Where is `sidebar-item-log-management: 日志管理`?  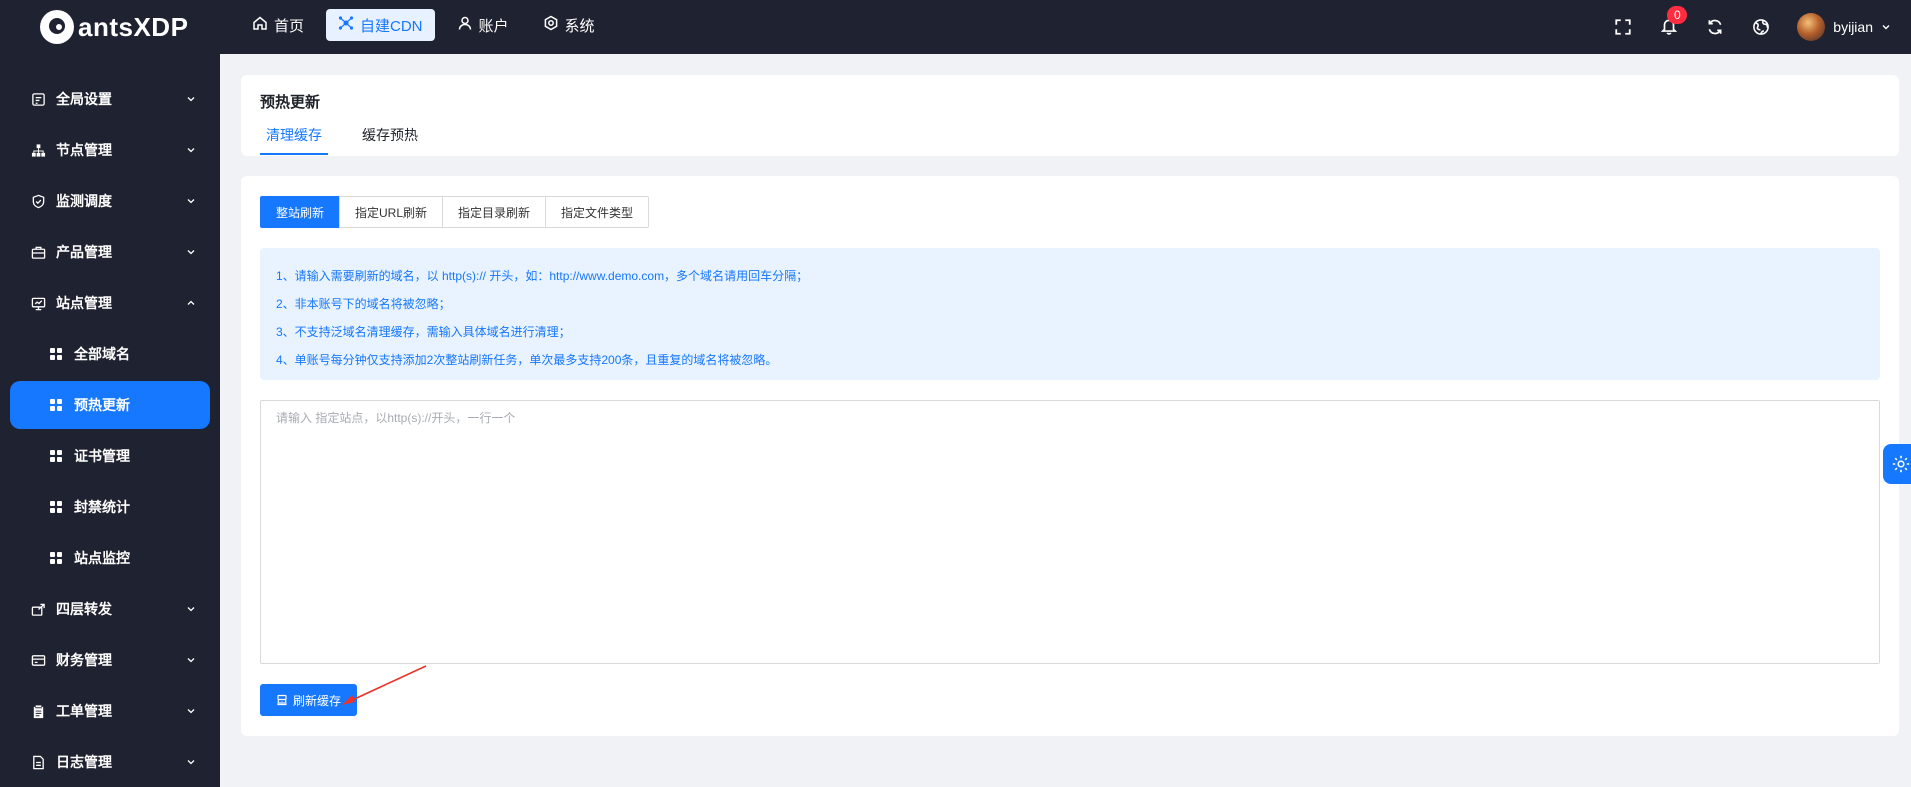
sidebar-item-log-management: 日志管理 is located at coordinates (110, 762).